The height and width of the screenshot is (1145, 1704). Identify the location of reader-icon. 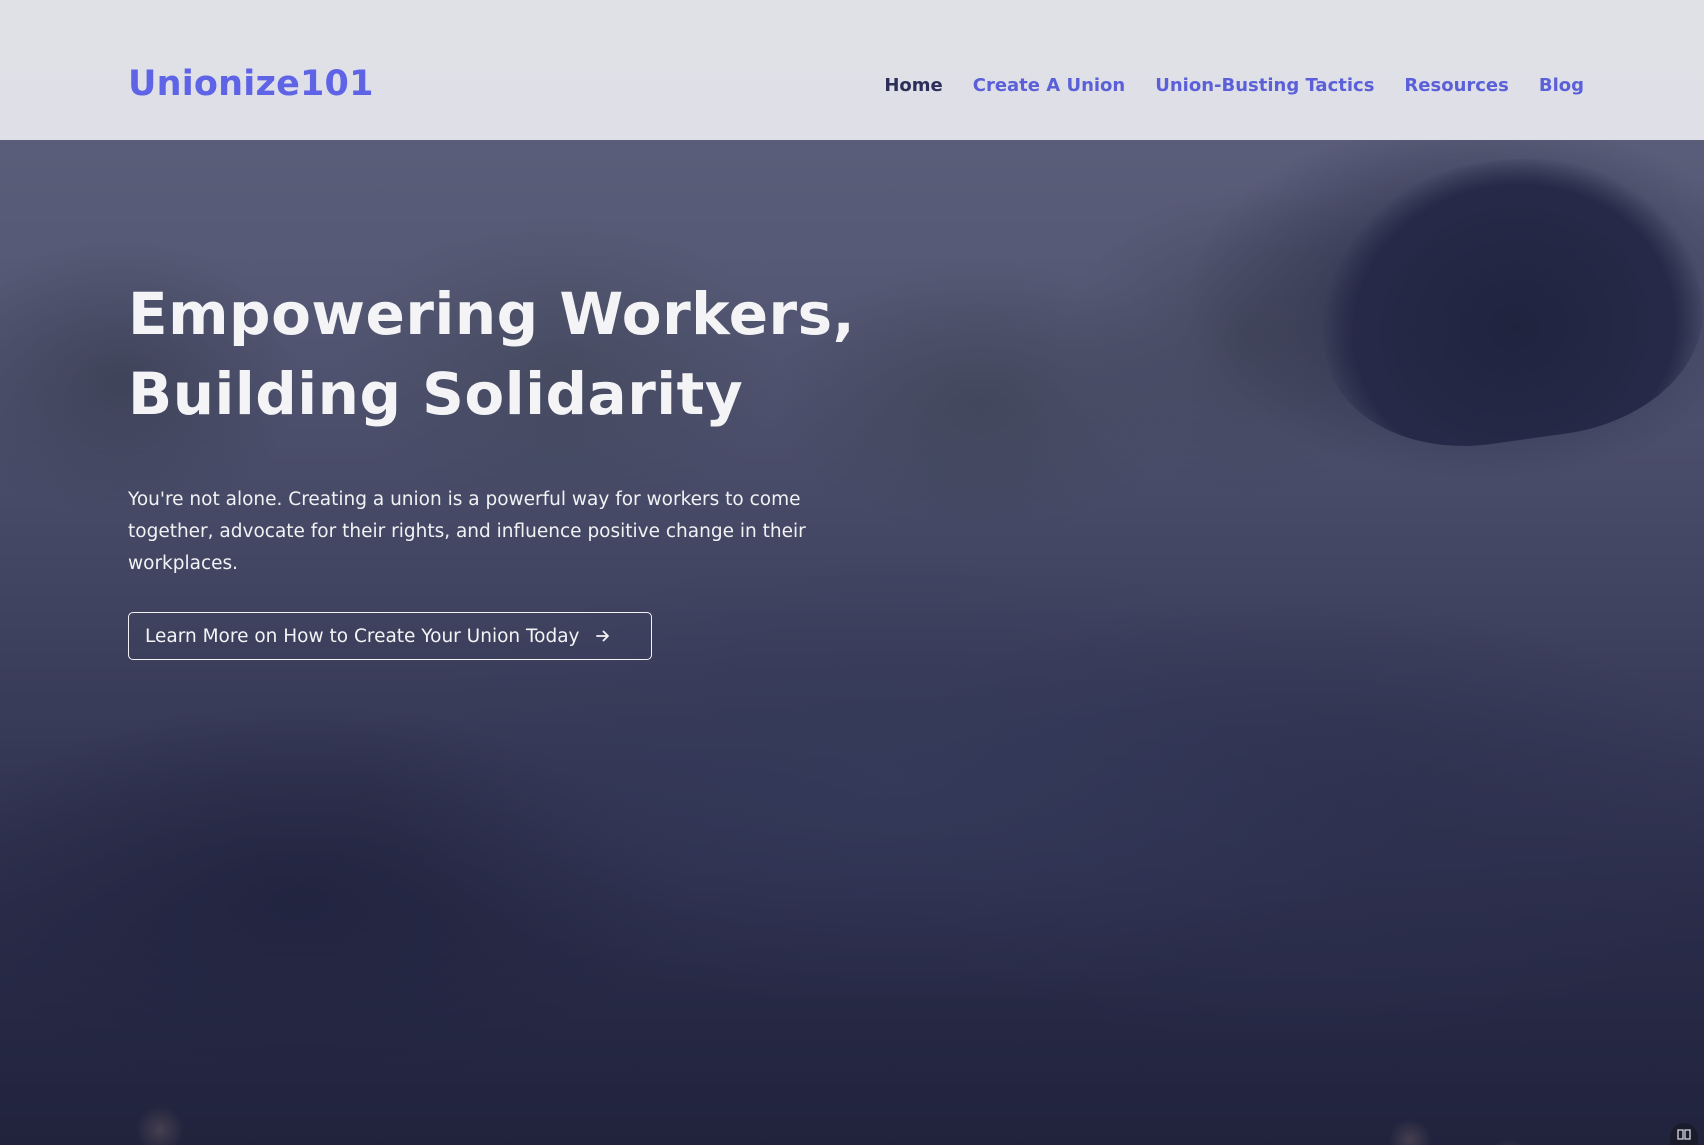
(1684, 1134).